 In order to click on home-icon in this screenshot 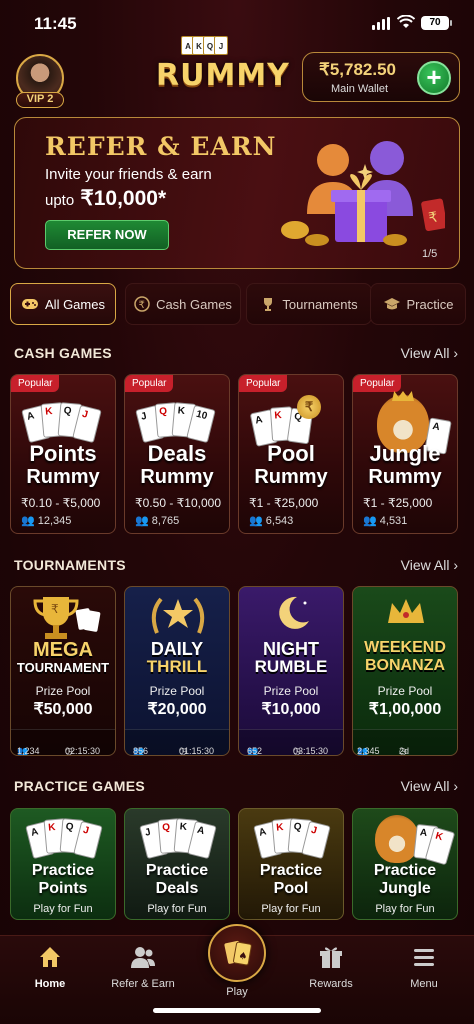, I will do `click(50, 957)`.